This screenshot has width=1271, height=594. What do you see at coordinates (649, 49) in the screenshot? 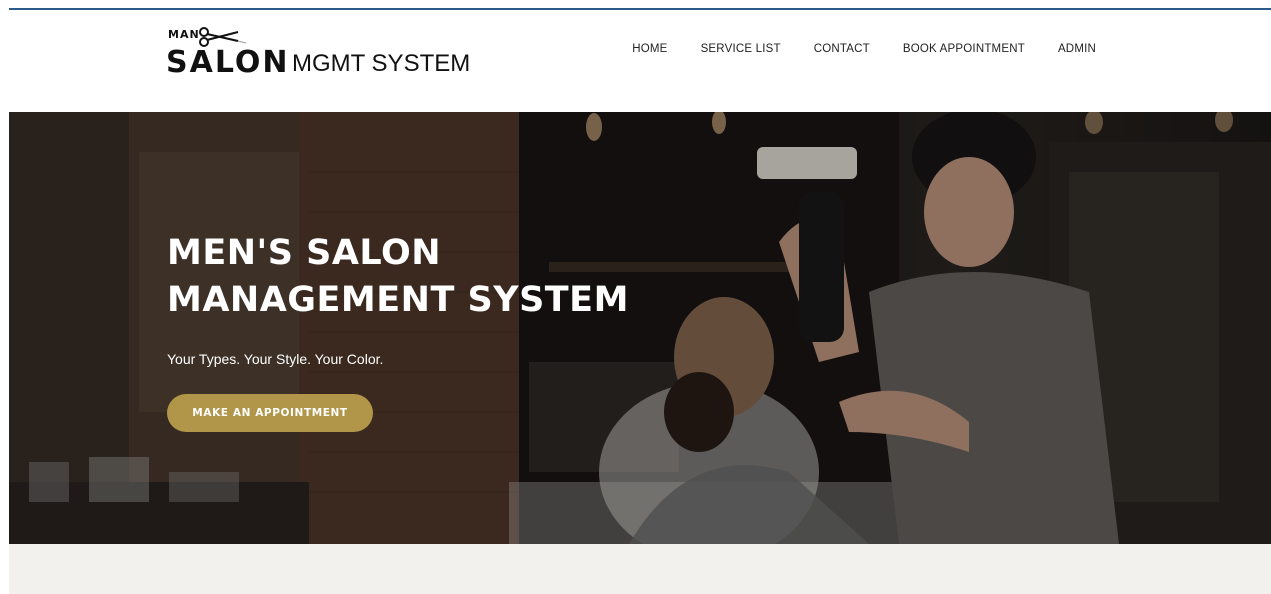
I see `nav-home: HOME` at bounding box center [649, 49].